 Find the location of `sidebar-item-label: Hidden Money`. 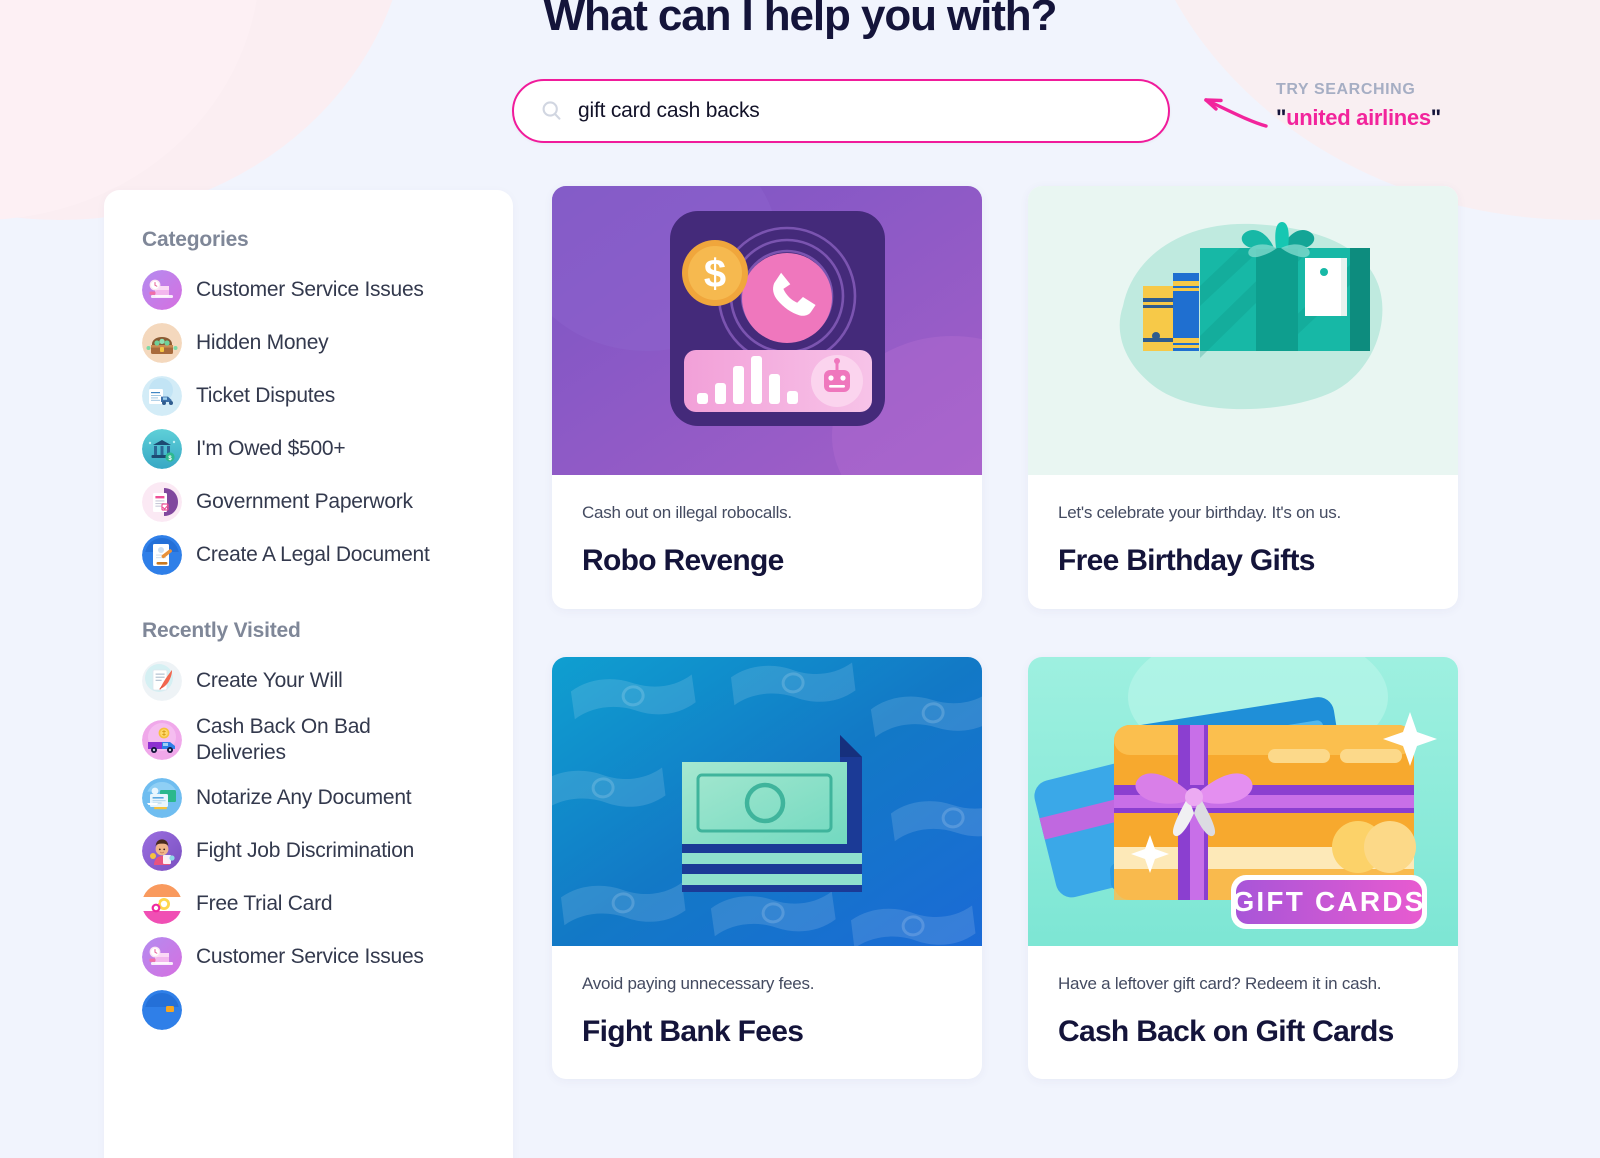

sidebar-item-label: Hidden Money is located at coordinates (262, 343).